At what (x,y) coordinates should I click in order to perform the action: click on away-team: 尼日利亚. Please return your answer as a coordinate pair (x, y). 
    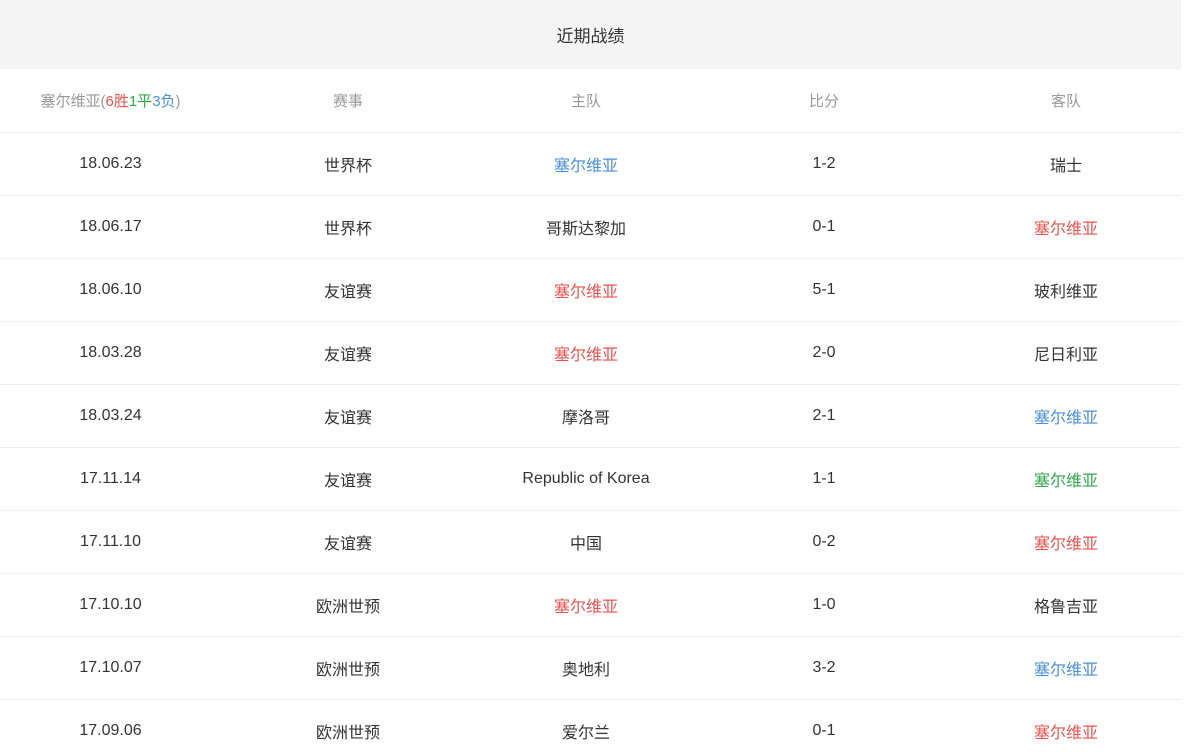
    Looking at the image, I should click on (1066, 353).